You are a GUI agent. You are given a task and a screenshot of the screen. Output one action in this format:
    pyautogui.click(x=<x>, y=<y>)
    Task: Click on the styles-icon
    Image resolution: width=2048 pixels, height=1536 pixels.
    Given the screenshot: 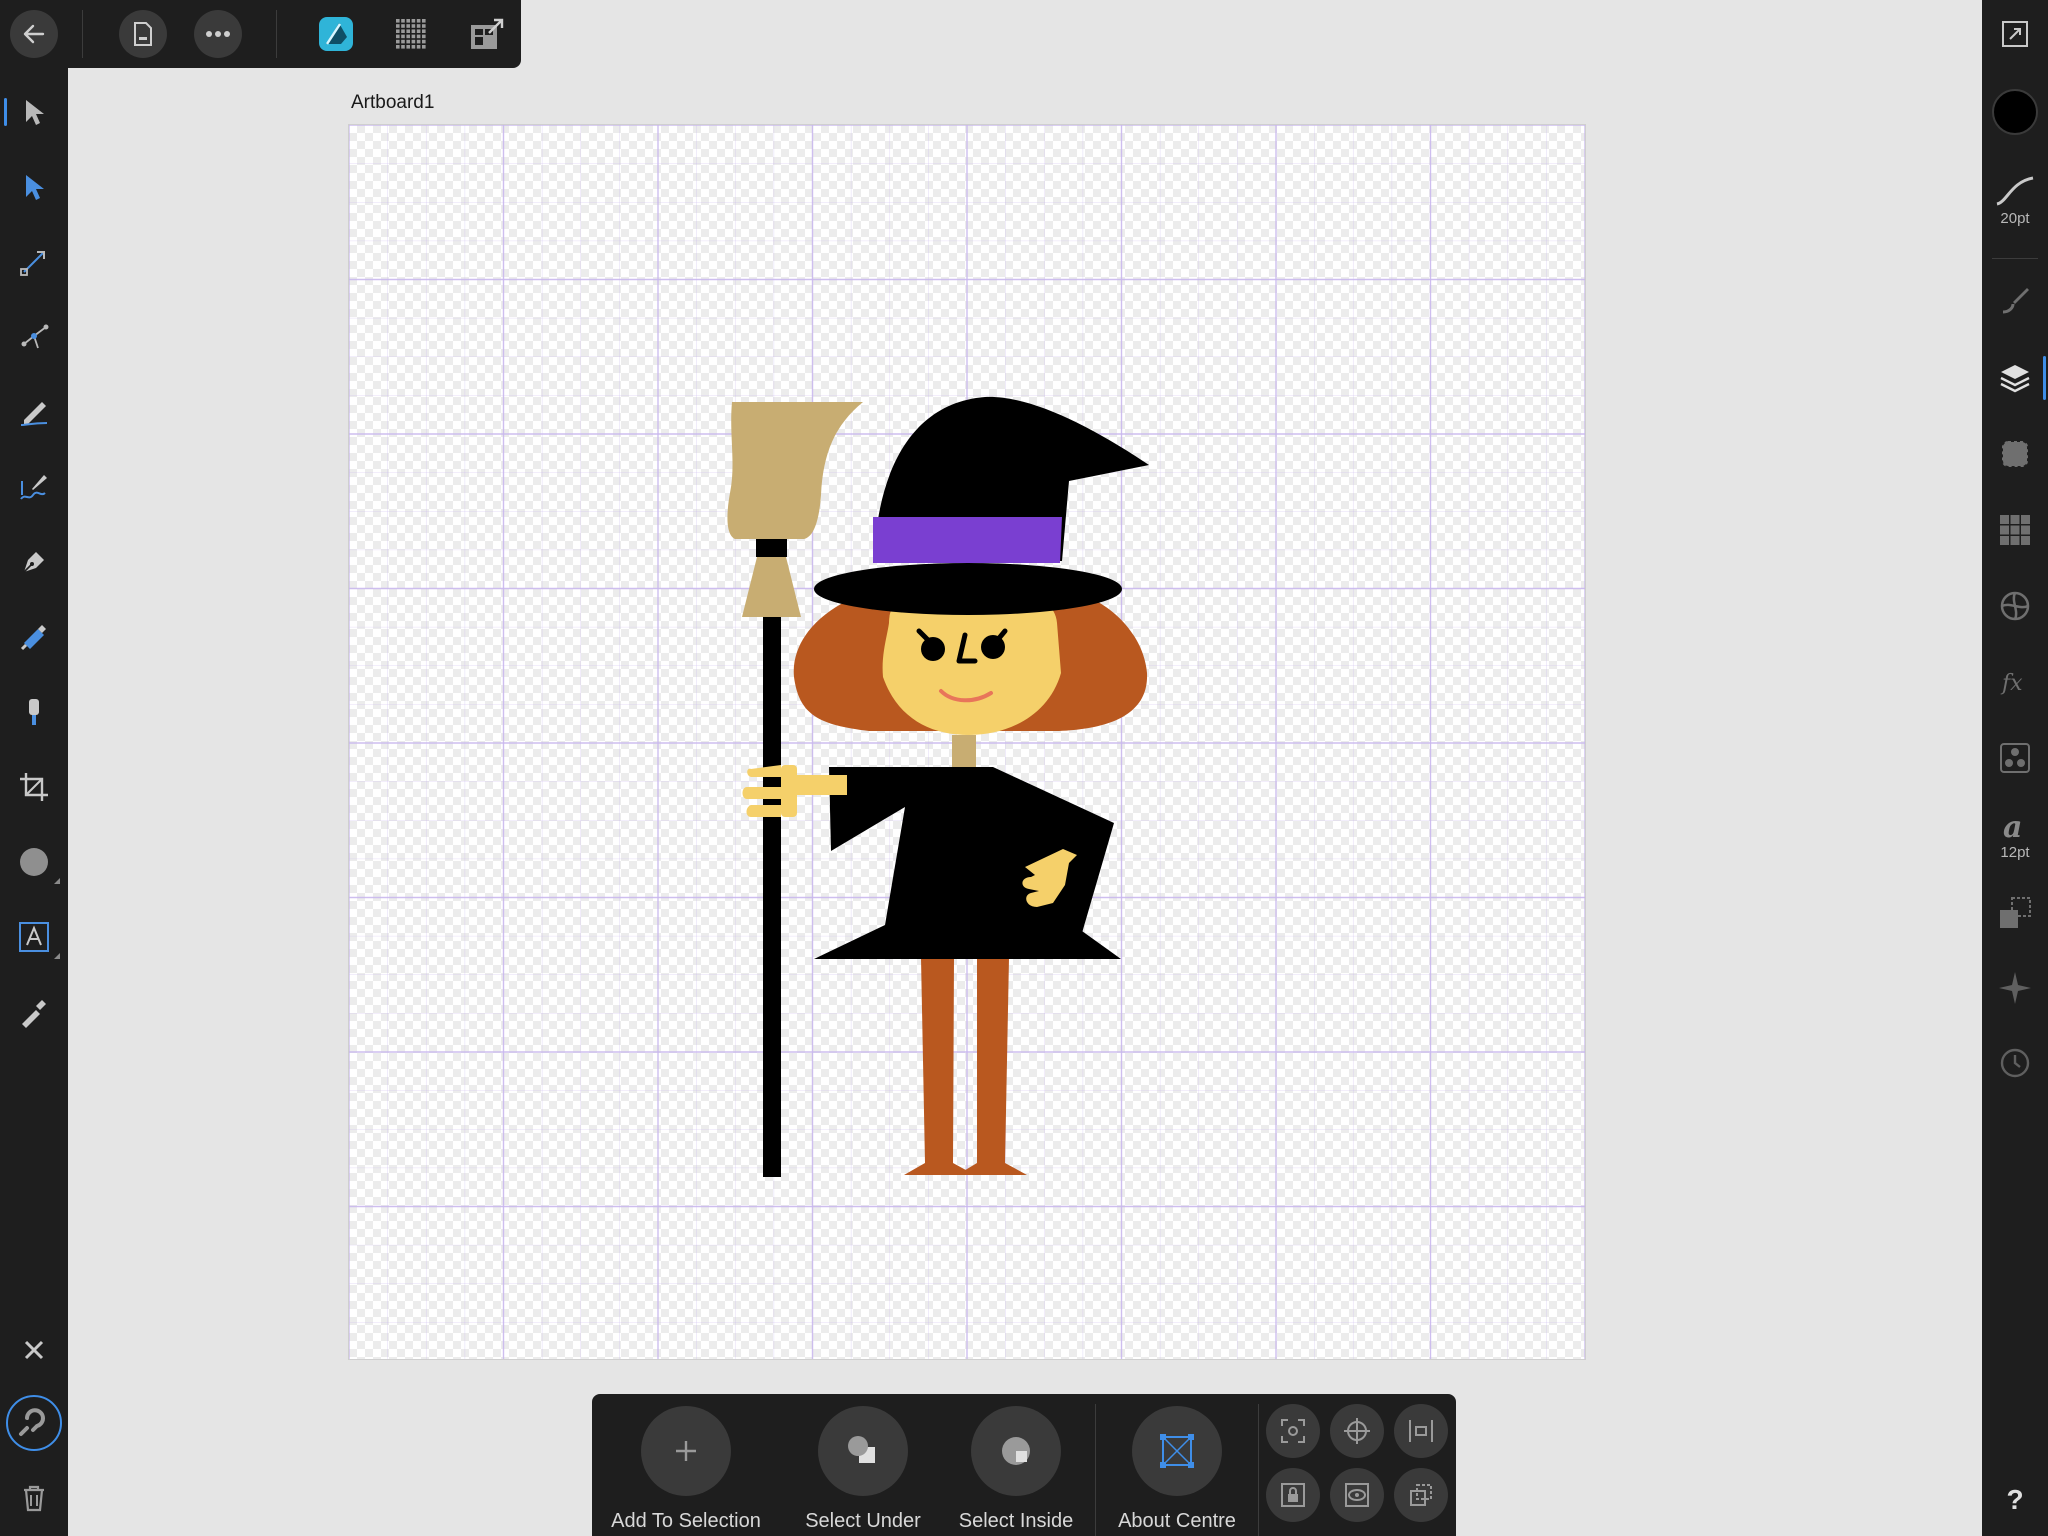 What is the action you would take?
    pyautogui.click(x=2015, y=758)
    